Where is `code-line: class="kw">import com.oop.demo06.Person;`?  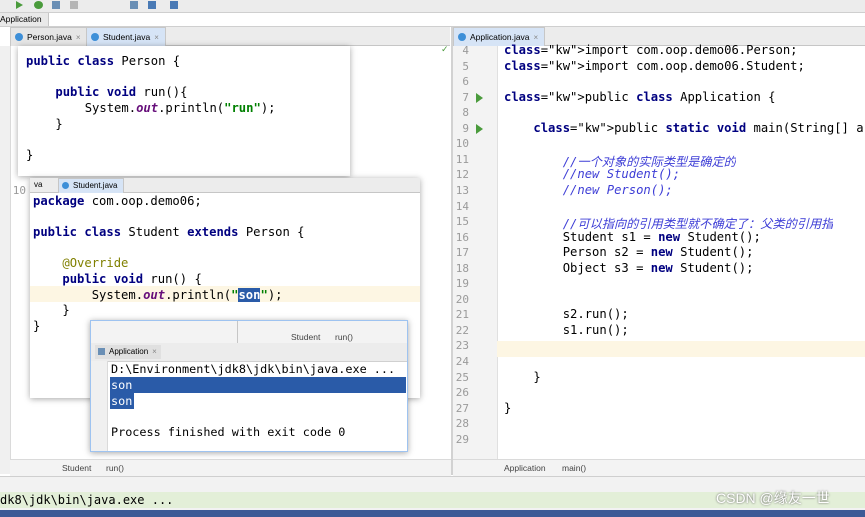 code-line: class="kw">import com.oop.demo06.Person; is located at coordinates (651, 50).